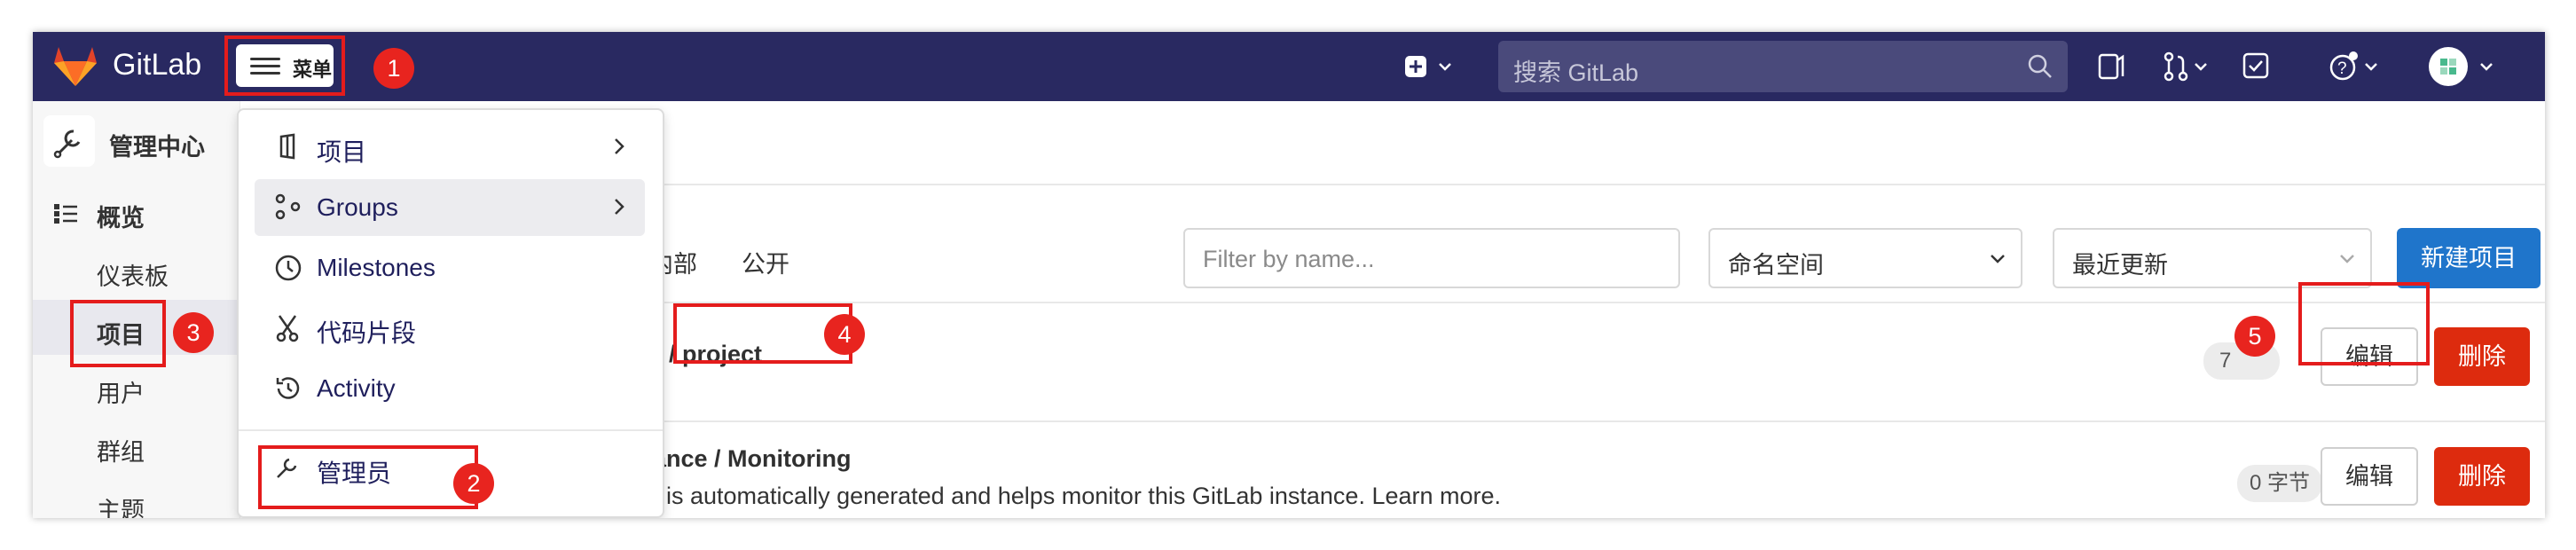 This screenshot has width=2576, height=550. I want to click on annotation-badge: 3, so click(193, 332).